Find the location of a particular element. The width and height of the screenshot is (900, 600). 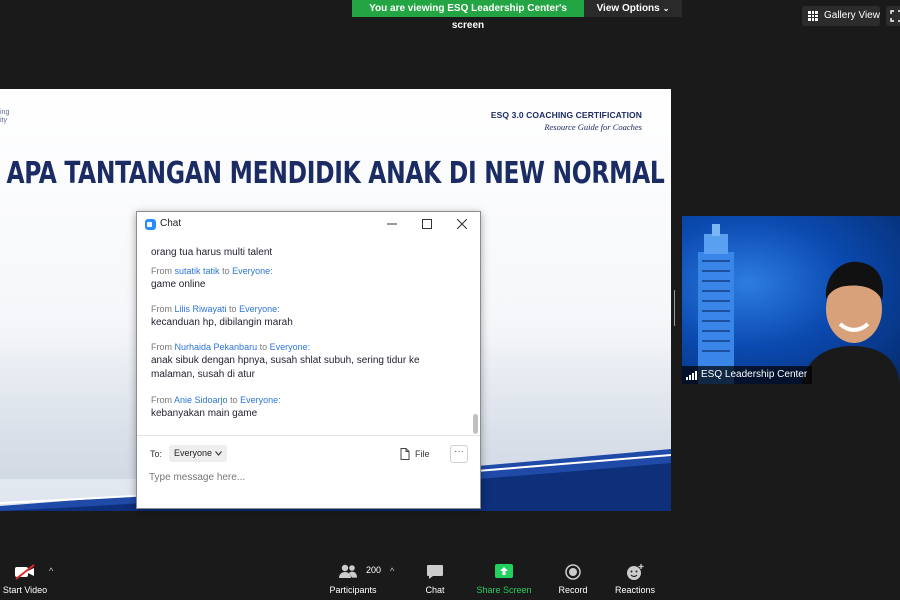

video-options-caret-icon: ^ is located at coordinates (51, 571).